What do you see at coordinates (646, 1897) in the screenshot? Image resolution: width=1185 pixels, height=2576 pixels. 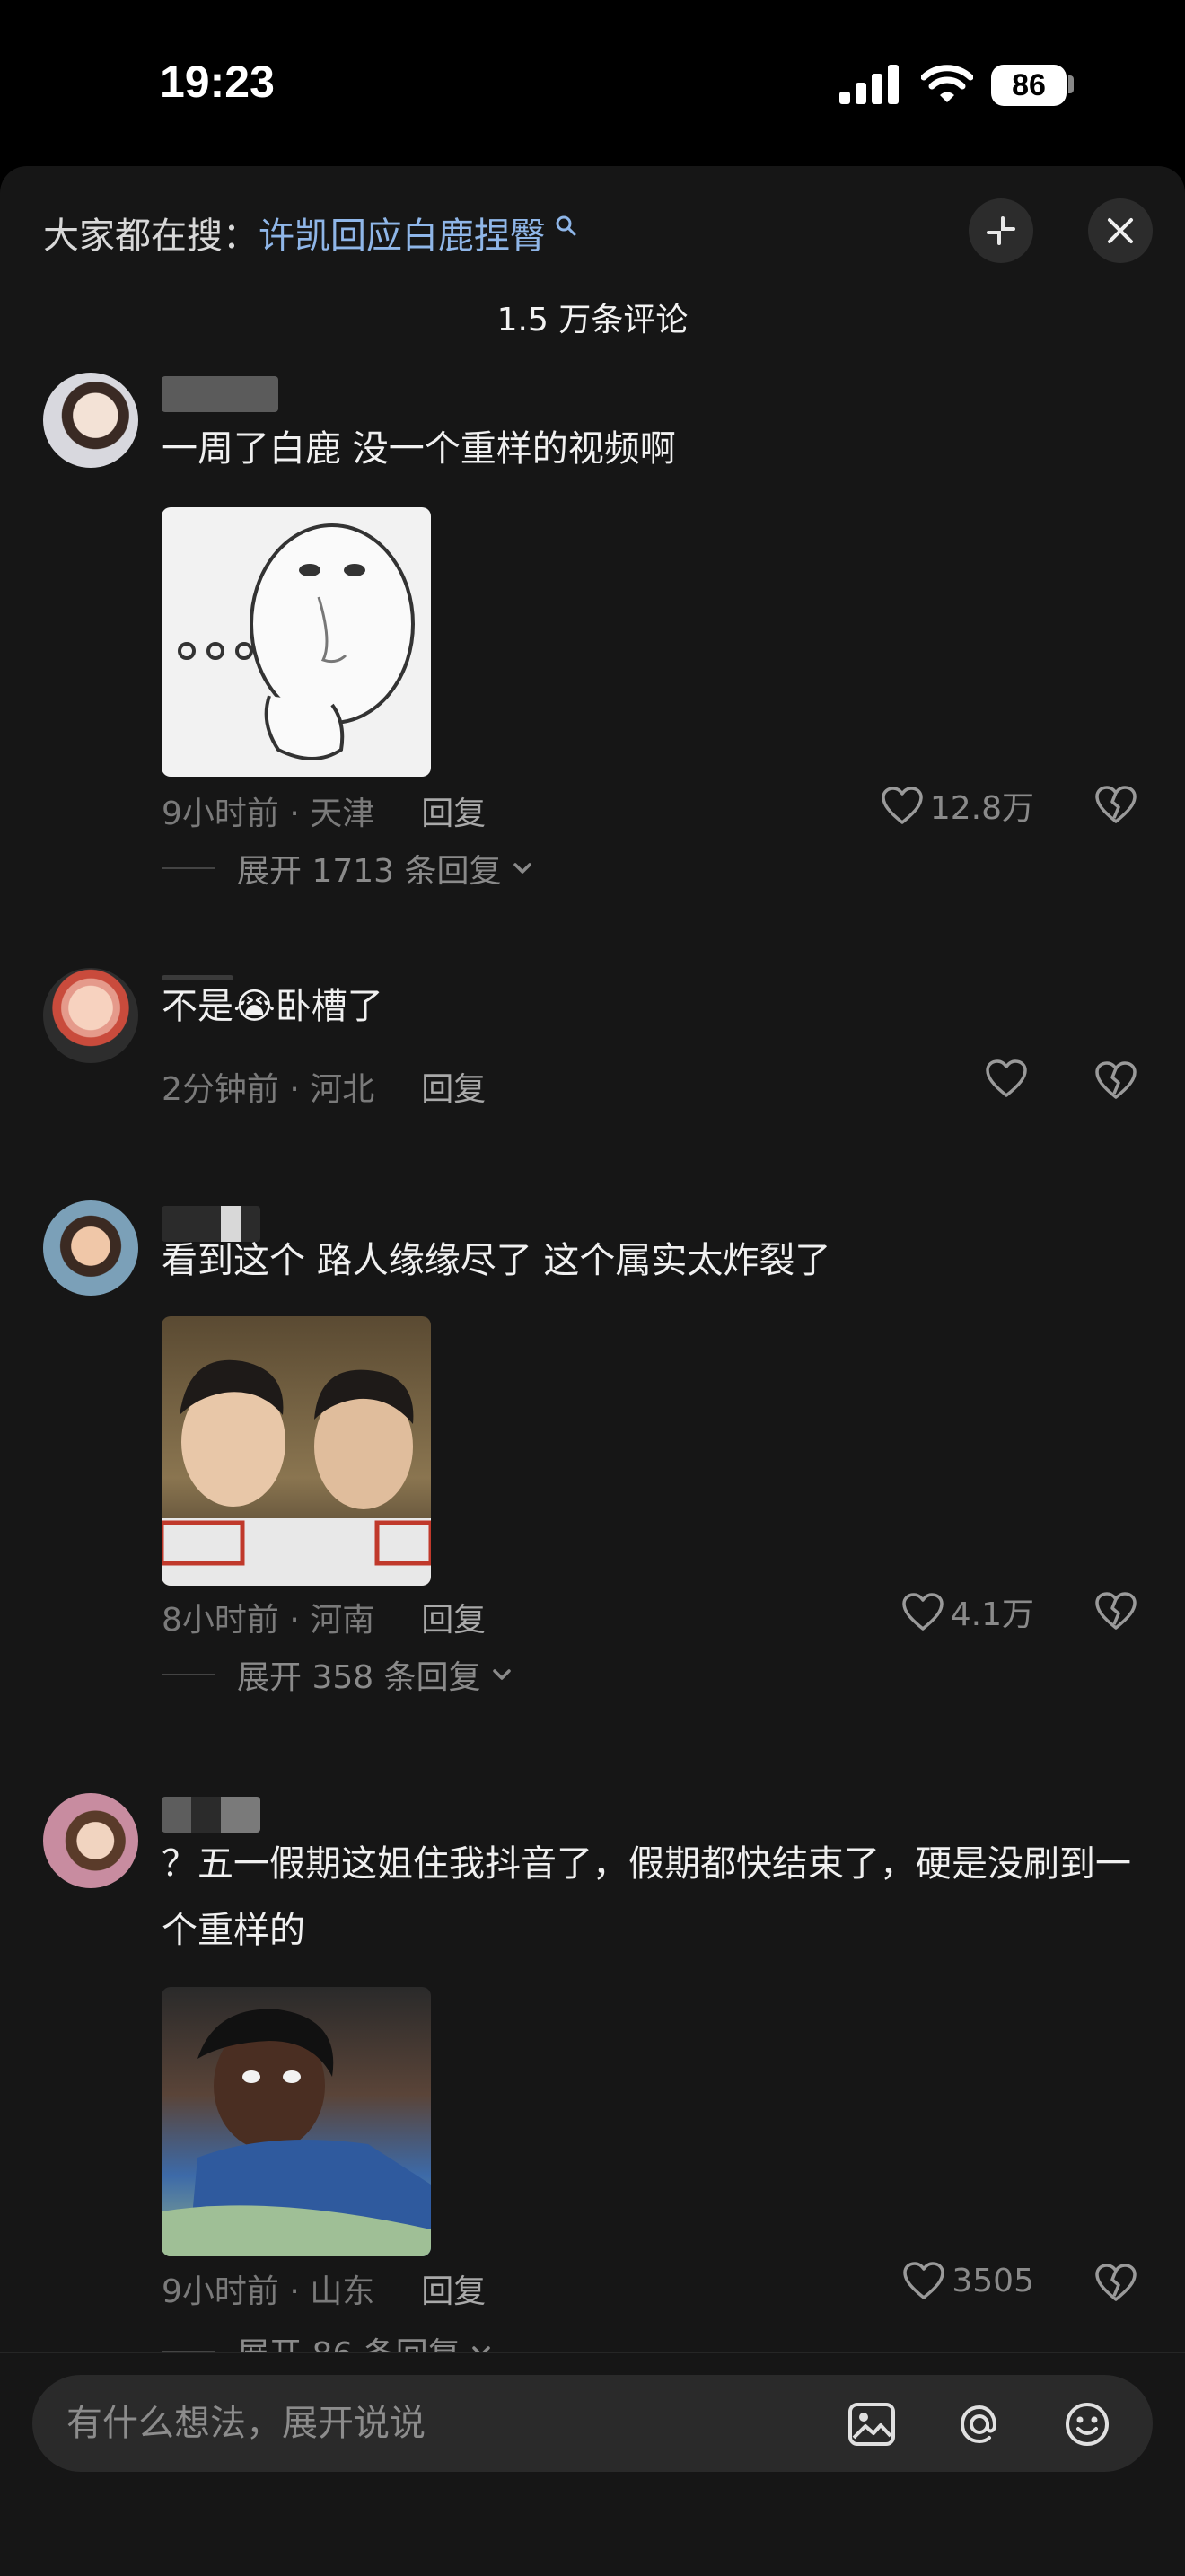 I see `comment-text: ？五一假期这姐住我抖音了，假期都快结束了，硬是没刷到一个重样的` at bounding box center [646, 1897].